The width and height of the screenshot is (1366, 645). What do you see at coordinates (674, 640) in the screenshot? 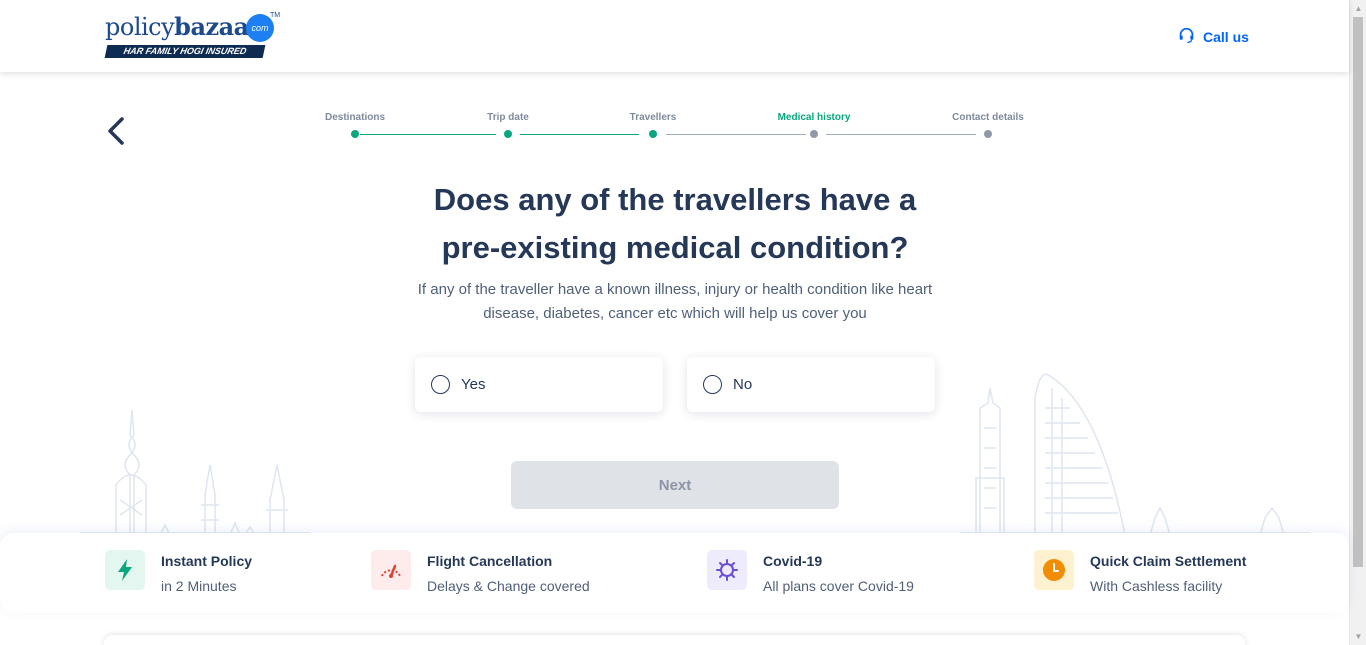
I see `bottom-content-card` at bounding box center [674, 640].